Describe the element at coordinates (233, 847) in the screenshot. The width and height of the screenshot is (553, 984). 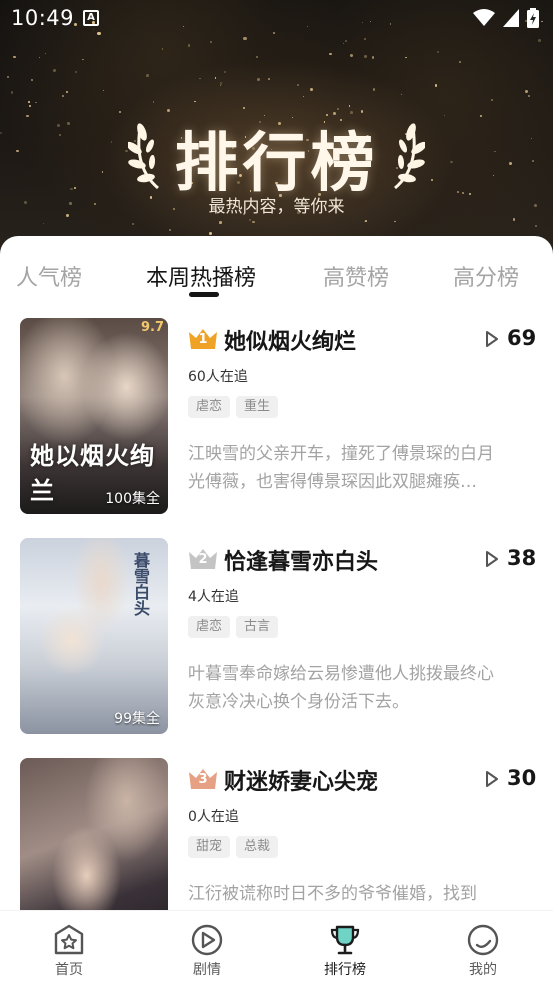
I see `tag-list: 甜宠 总裁` at that location.